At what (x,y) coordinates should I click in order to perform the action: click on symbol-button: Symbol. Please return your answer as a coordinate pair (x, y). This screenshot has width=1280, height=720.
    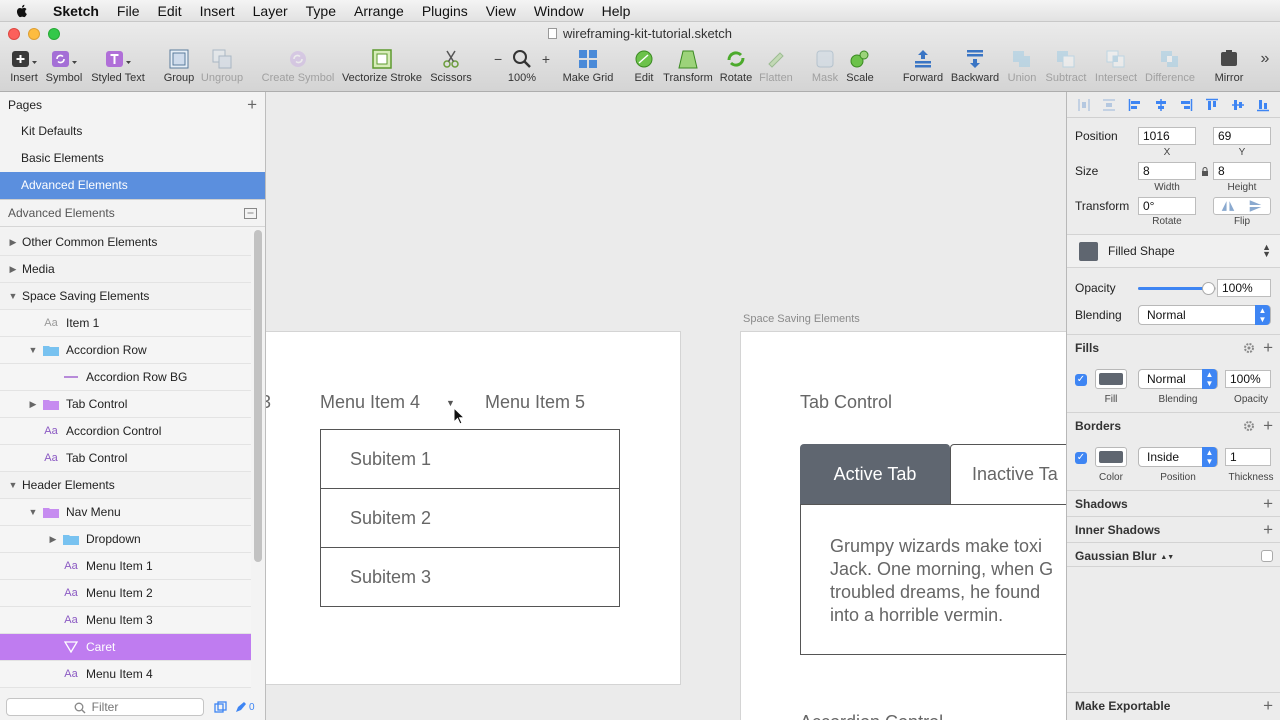
    Looking at the image, I should click on (64, 69).